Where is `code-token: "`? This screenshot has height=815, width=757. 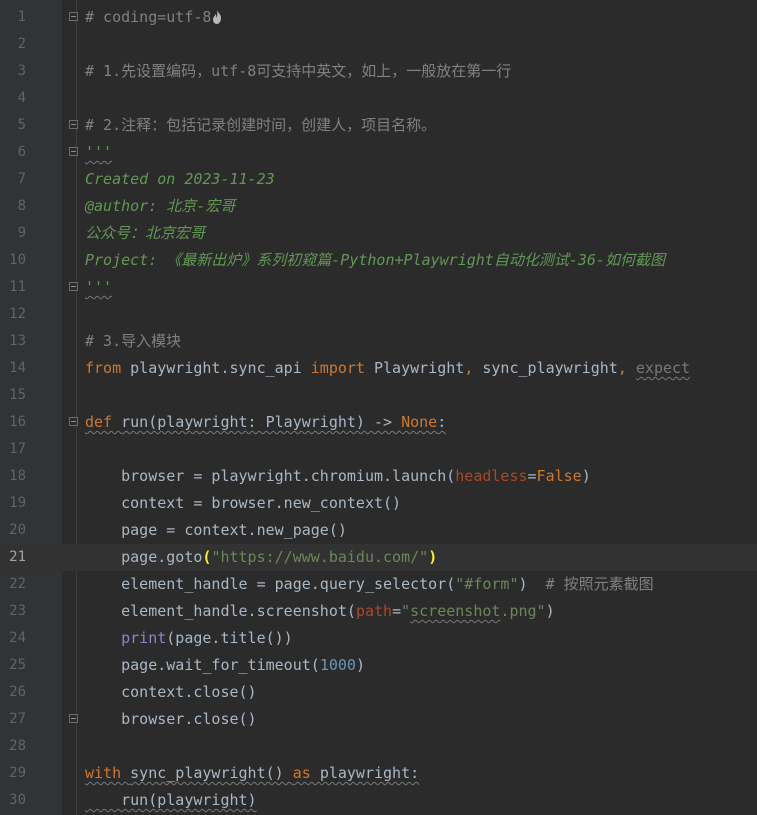
code-token: " is located at coordinates (406, 611).